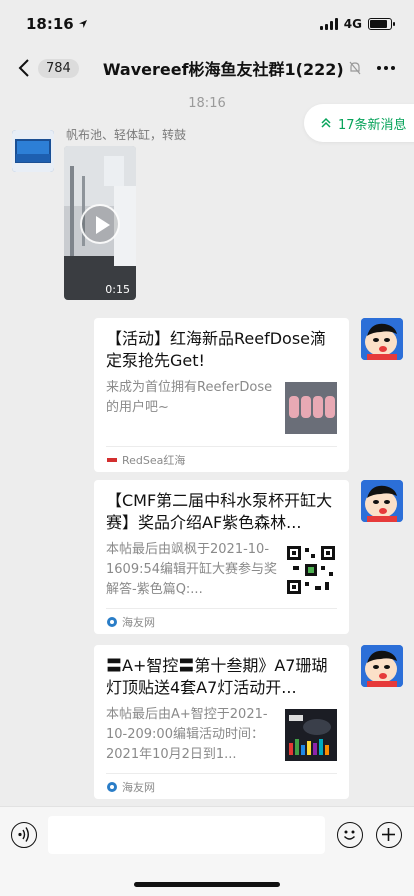 This screenshot has width=414, height=896. Describe the element at coordinates (207, 884) in the screenshot. I see `home-indicator` at that location.